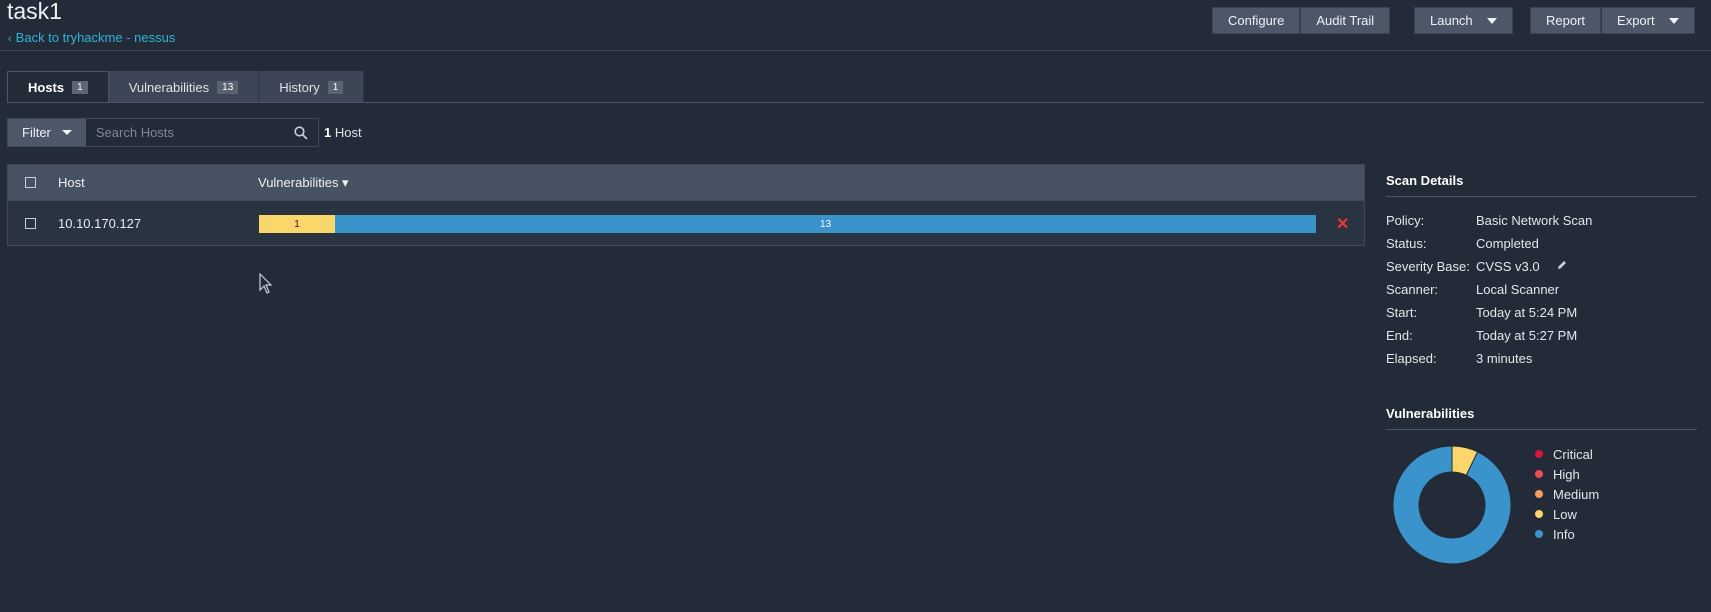 The height and width of the screenshot is (612, 1711). What do you see at coordinates (1428, 266) in the screenshot?
I see `detail-key: Severity Base:` at bounding box center [1428, 266].